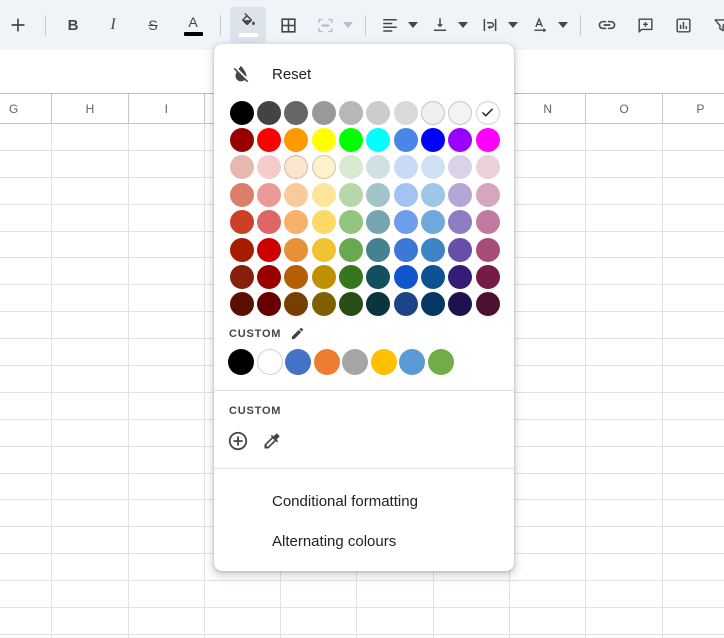  What do you see at coordinates (440, 25) in the screenshot?
I see `vertical-align-button` at bounding box center [440, 25].